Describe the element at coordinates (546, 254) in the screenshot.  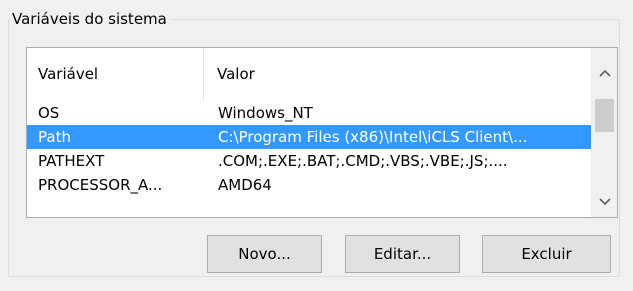
I see `delete-button: Excluir` at that location.